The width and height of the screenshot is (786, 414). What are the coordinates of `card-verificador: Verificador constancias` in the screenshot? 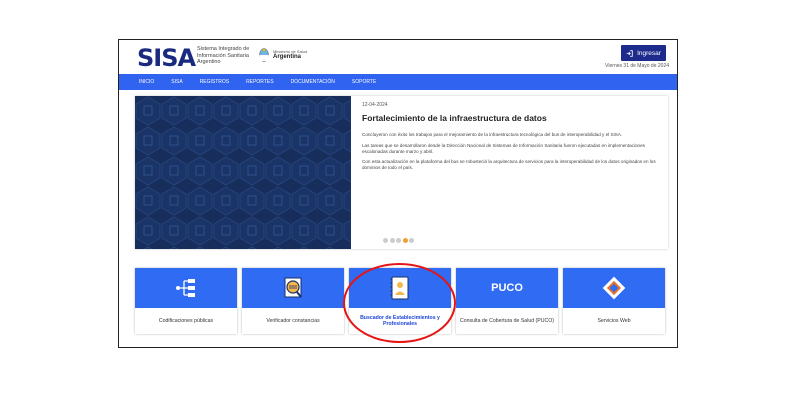 It's located at (293, 301).